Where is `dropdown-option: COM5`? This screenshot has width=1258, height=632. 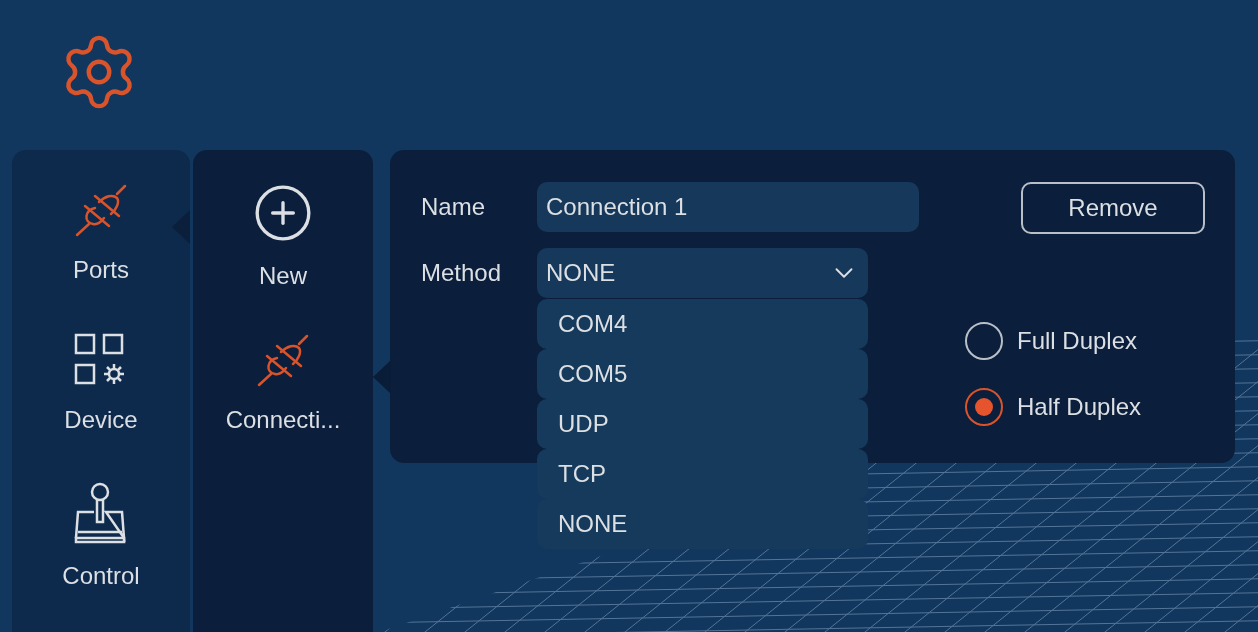 dropdown-option: COM5 is located at coordinates (702, 374).